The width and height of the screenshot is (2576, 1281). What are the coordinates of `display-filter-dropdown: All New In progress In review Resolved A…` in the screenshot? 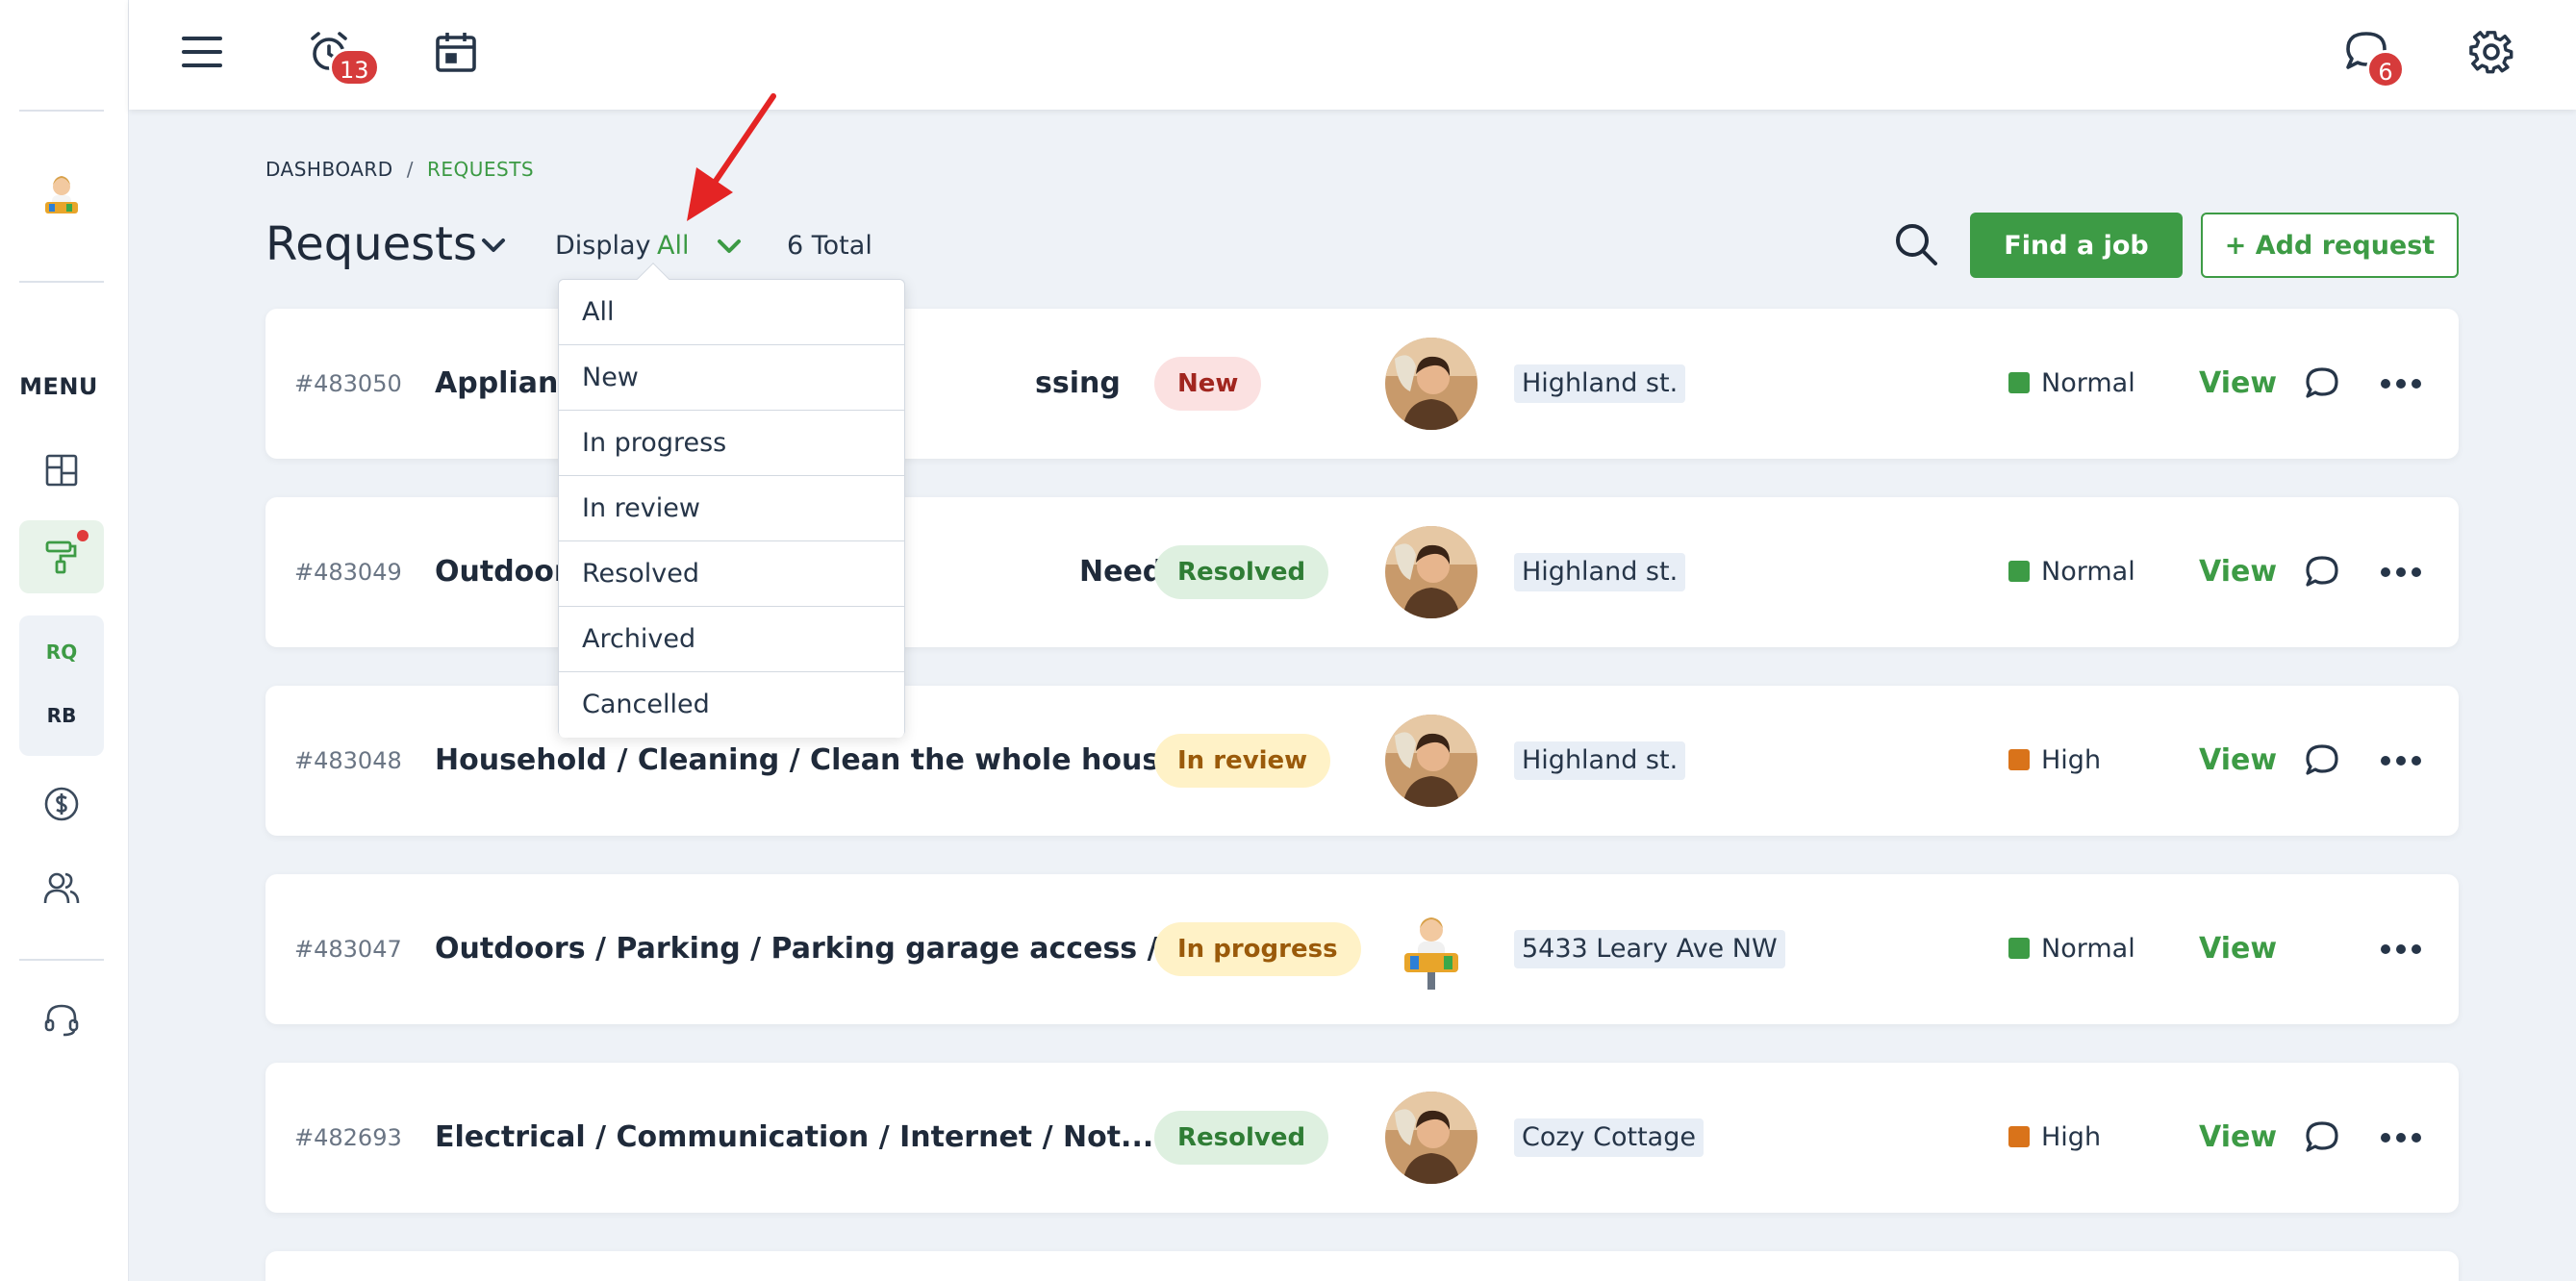 It's located at (731, 501).